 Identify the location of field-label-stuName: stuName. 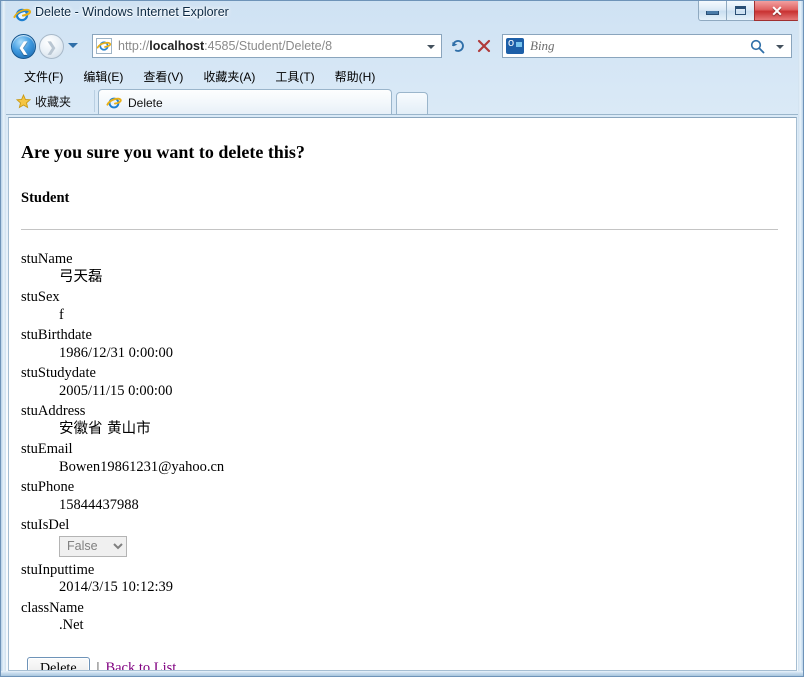
(47, 259).